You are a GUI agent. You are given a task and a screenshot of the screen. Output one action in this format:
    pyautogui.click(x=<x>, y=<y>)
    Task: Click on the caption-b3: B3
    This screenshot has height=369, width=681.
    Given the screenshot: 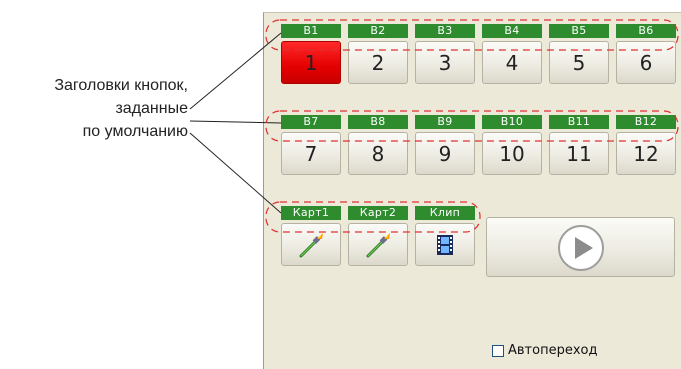 What is the action you would take?
    pyautogui.click(x=445, y=31)
    